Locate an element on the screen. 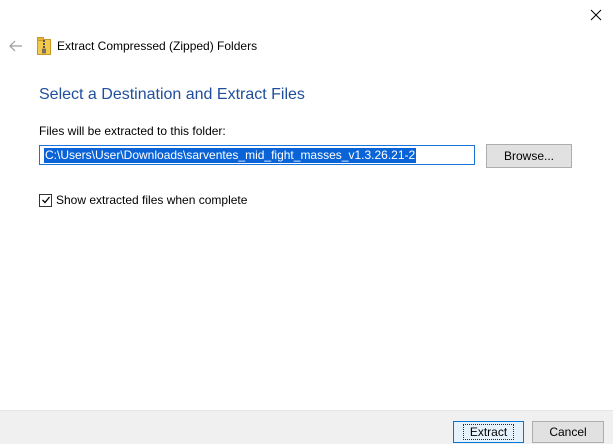  show-files-checkbox is located at coordinates (45, 200).